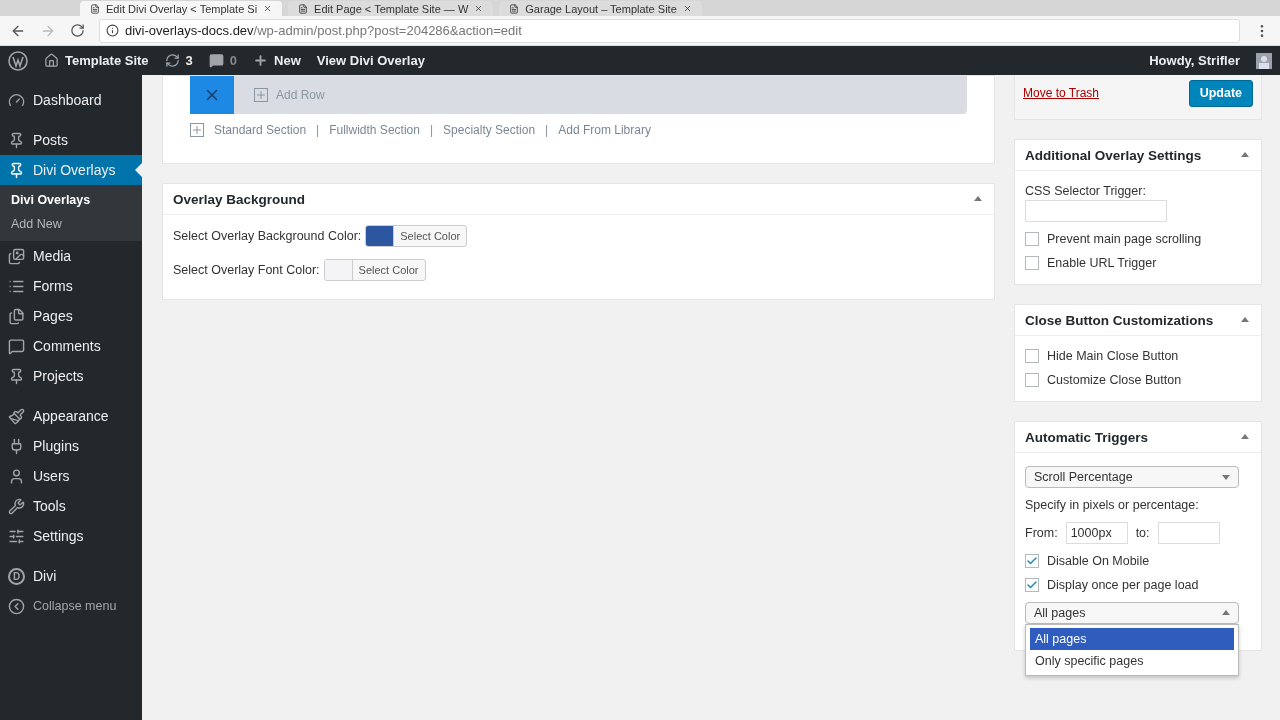  Describe the element at coordinates (16, 506) in the screenshot. I see `wrench-icon` at that location.